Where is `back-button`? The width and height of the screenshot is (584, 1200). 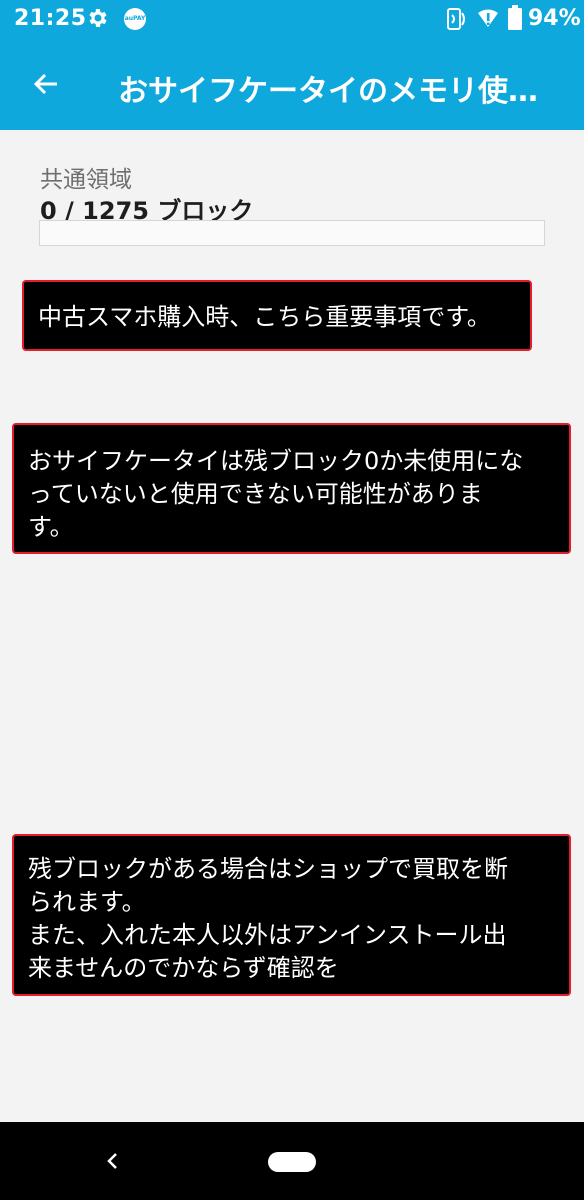 back-button is located at coordinates (46, 84).